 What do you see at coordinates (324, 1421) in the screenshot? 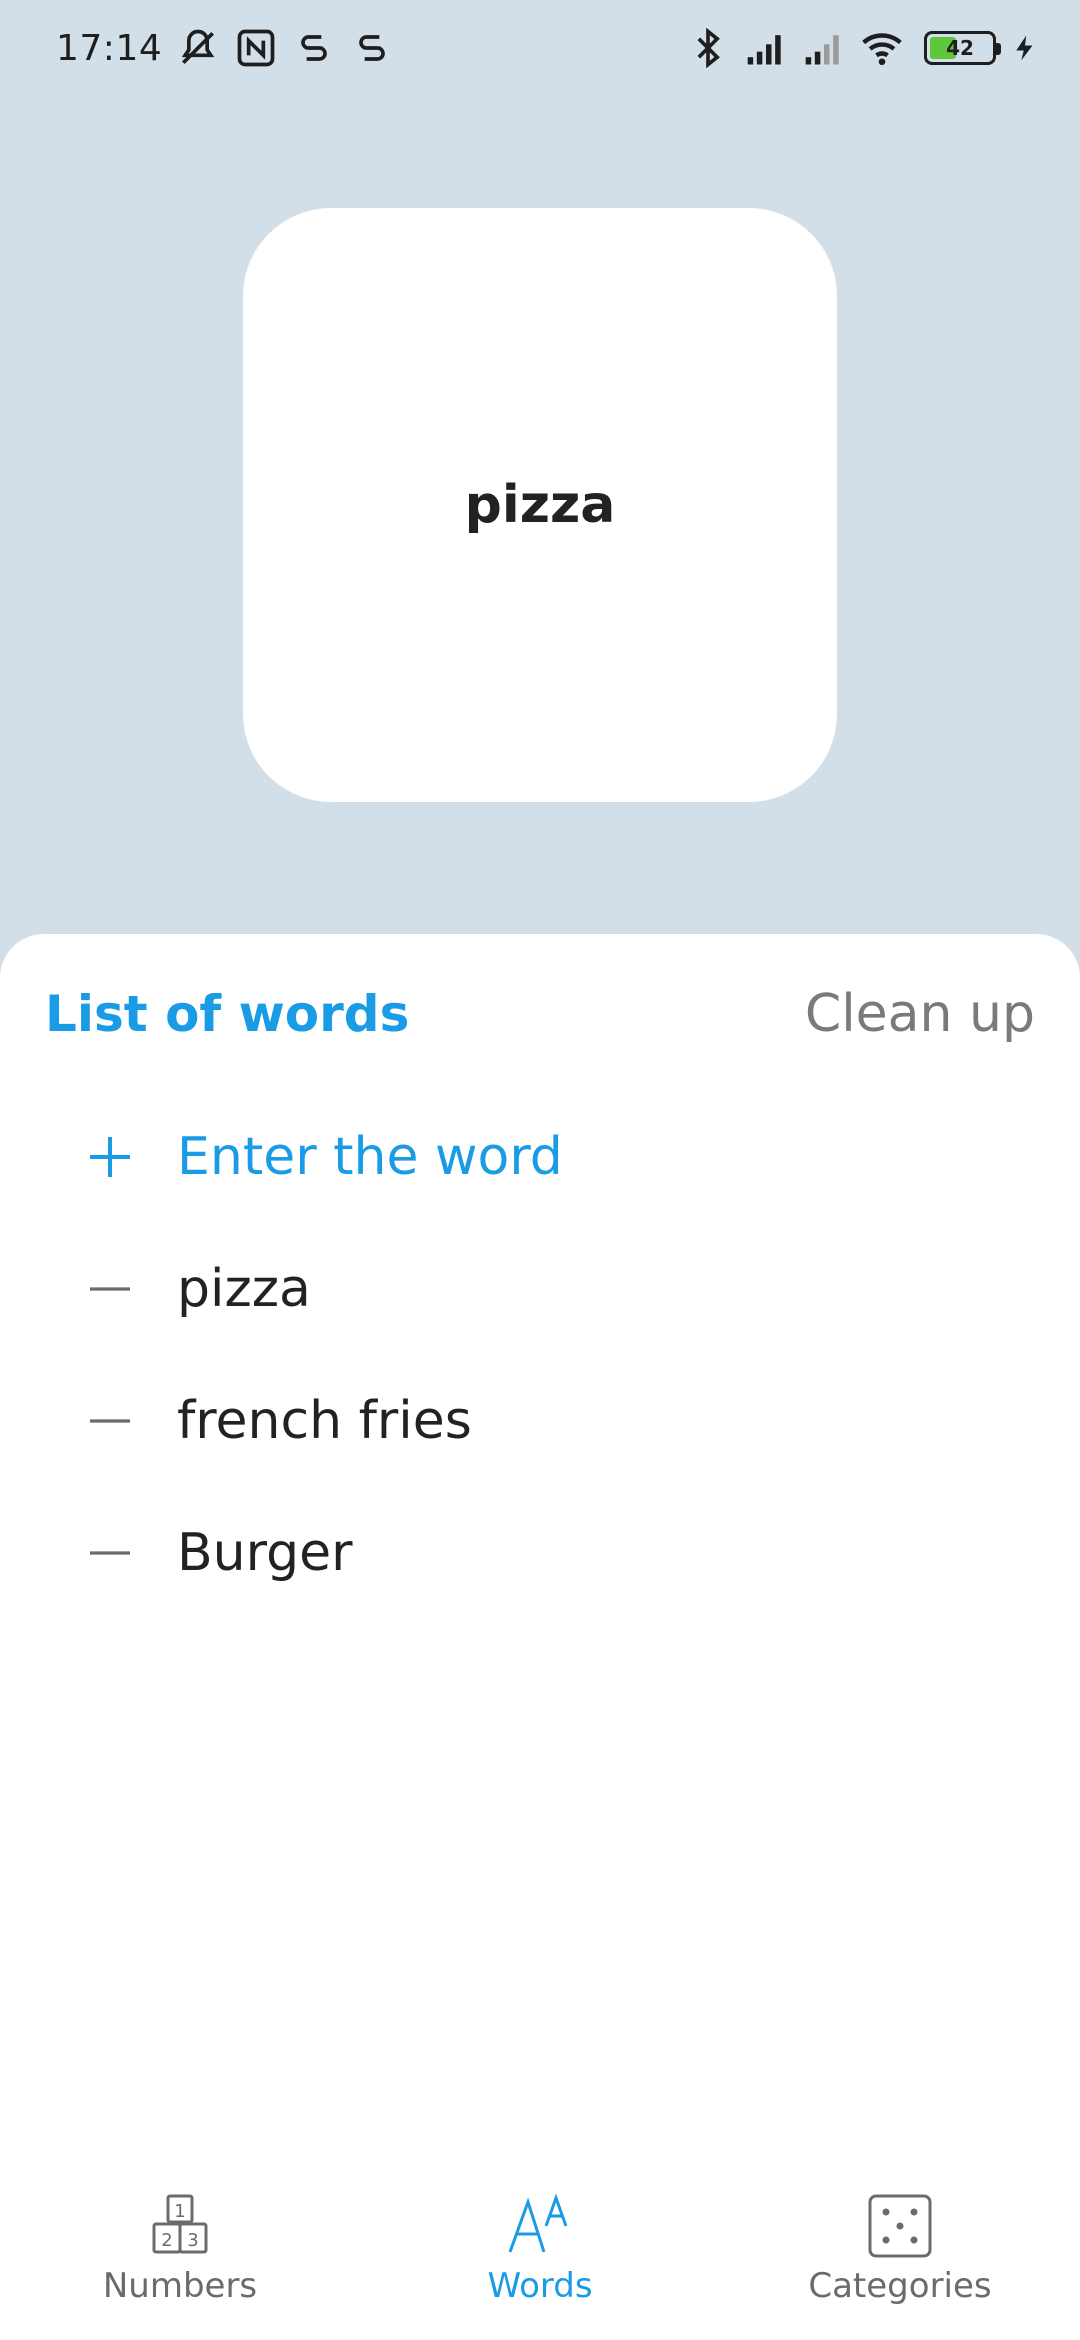
I see `list-item-label: french fries` at bounding box center [324, 1421].